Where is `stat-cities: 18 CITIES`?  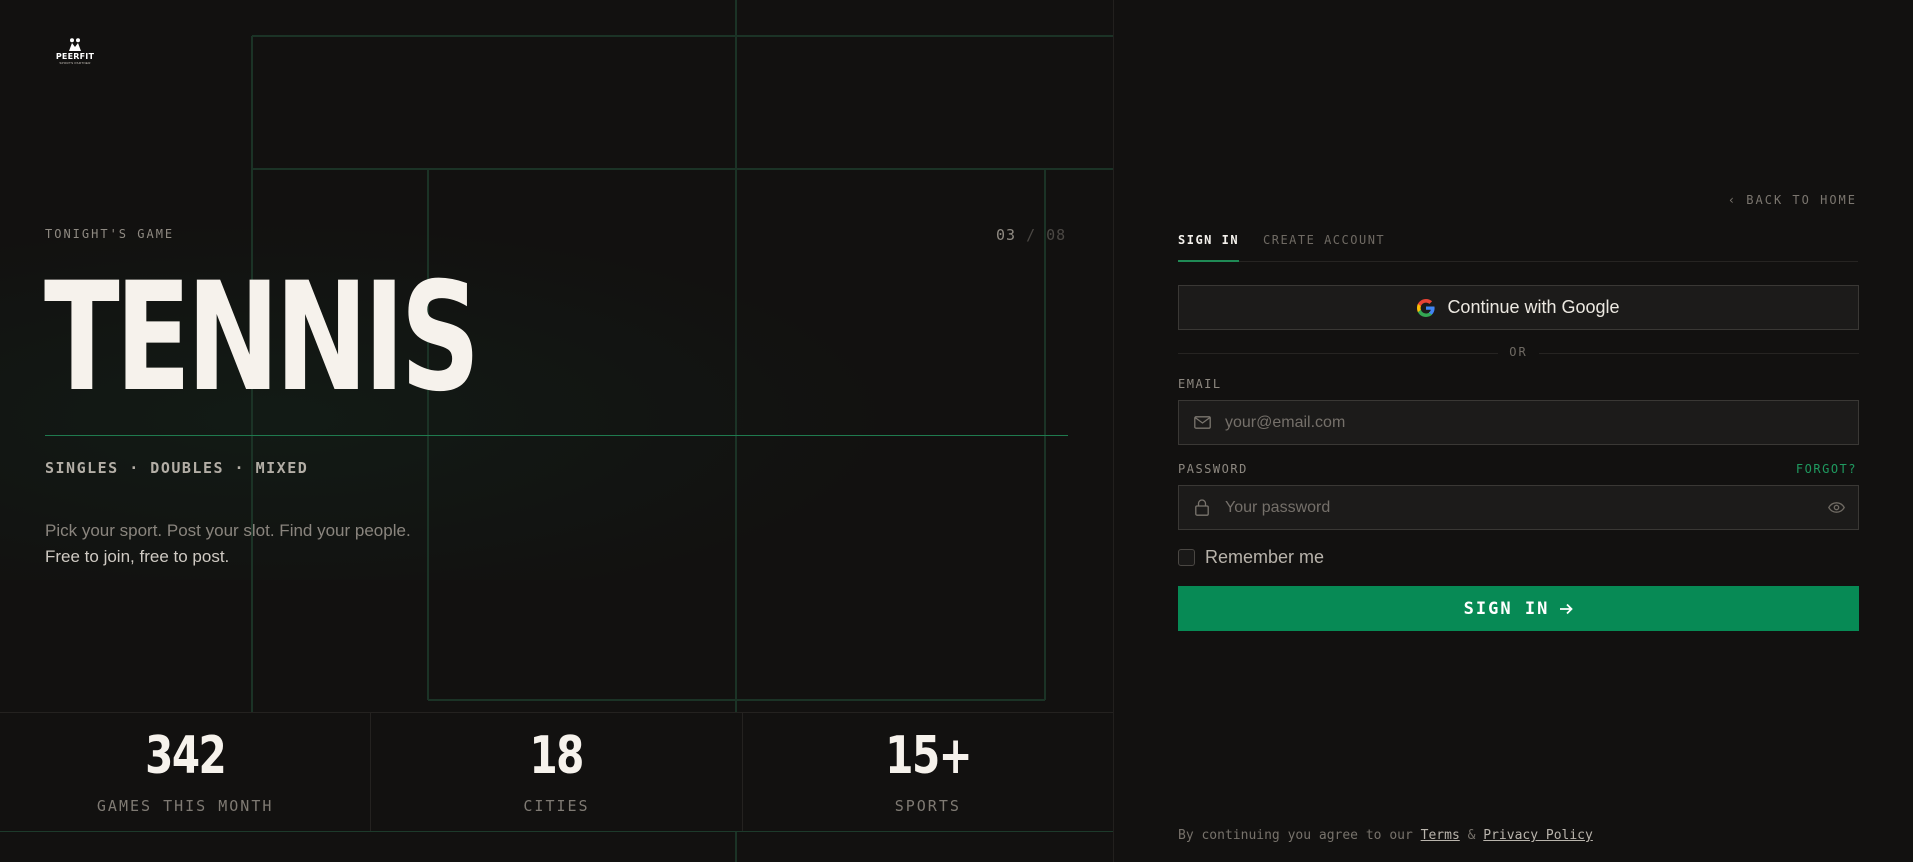 stat-cities: 18 CITIES is located at coordinates (557, 772).